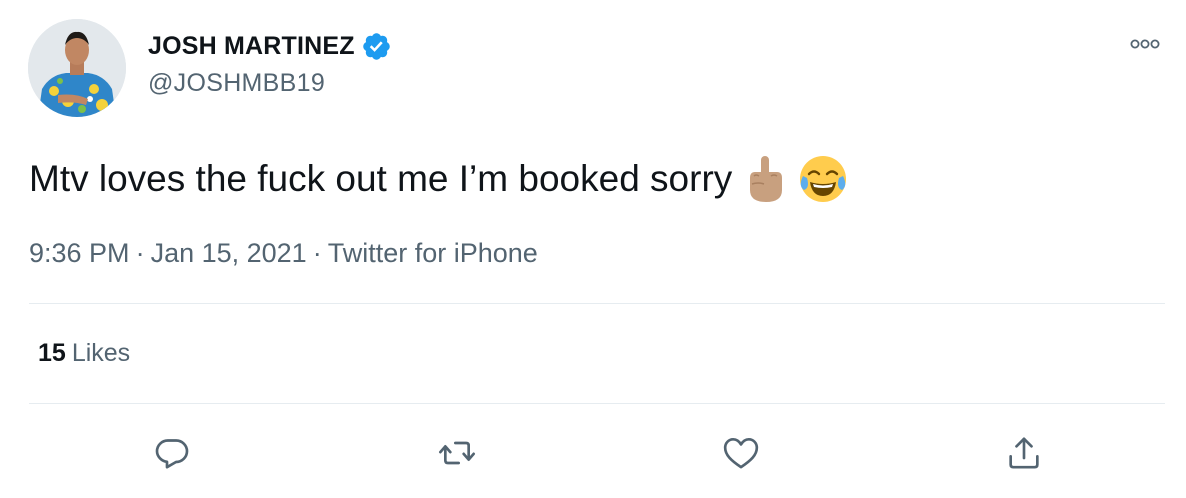 This screenshot has height=498, width=1186. I want to click on tweet-time: 9:36 PM, so click(79, 253).